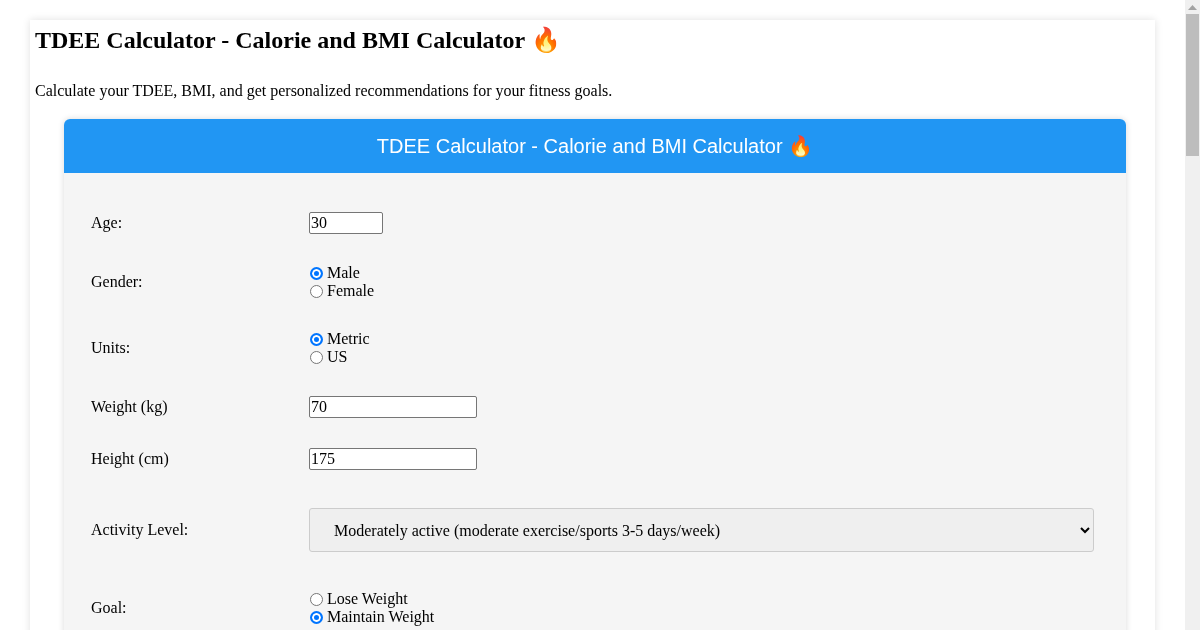 Image resolution: width=1200 pixels, height=630 pixels. Describe the element at coordinates (109, 608) in the screenshot. I see `field-label: Goal:` at that location.